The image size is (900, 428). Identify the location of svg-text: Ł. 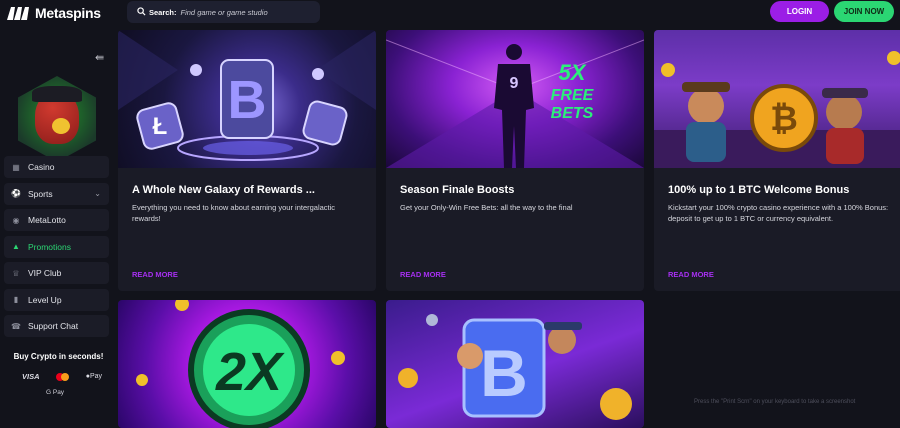
(160, 126).